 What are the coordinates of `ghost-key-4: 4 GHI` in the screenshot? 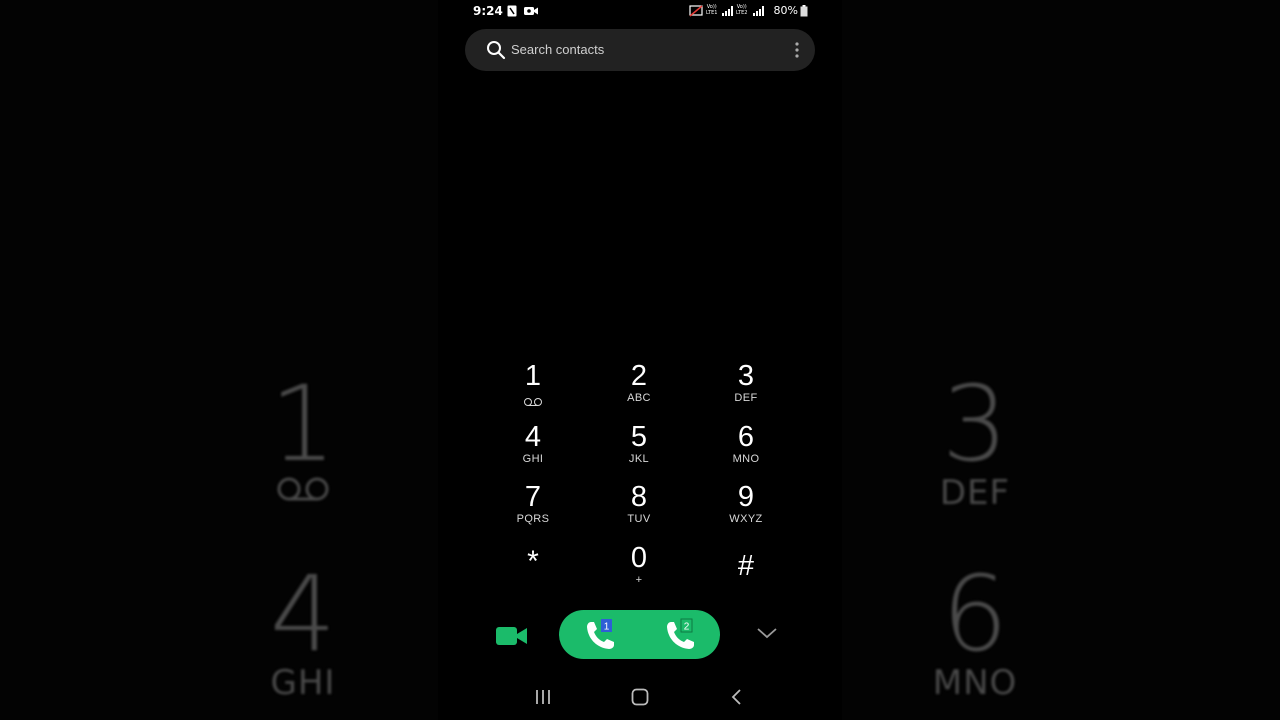 It's located at (303, 628).